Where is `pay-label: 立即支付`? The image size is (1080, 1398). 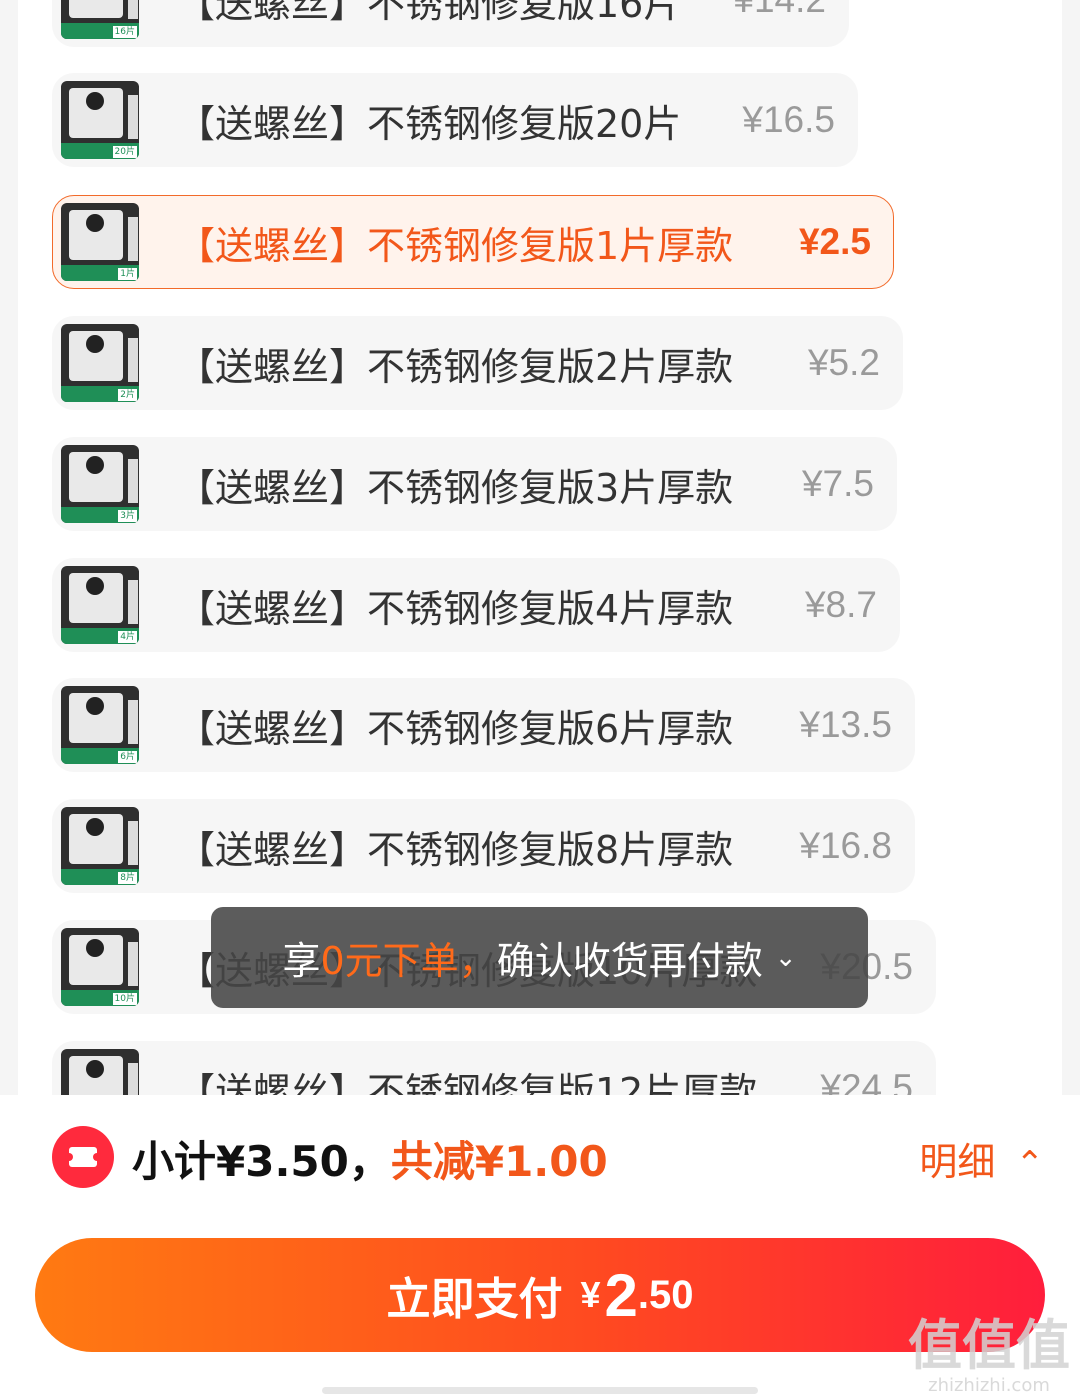
pay-label: 立即支付 is located at coordinates (474, 1299).